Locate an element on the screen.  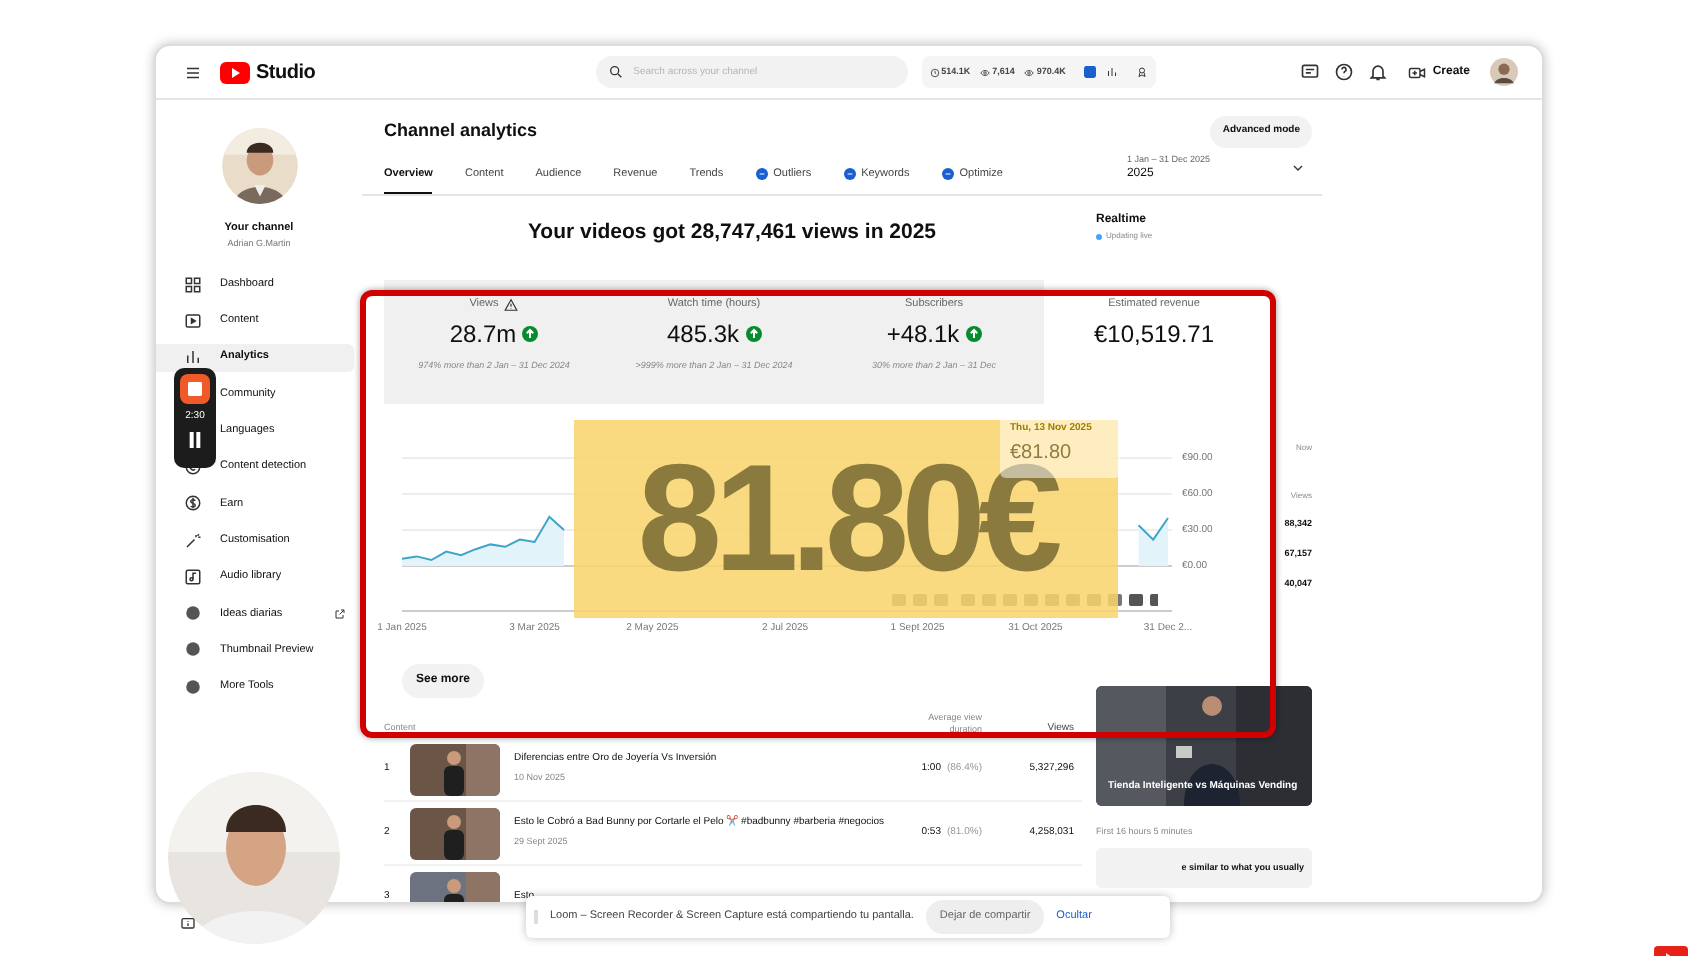
live-dot-icon is located at coordinates (1099, 236).